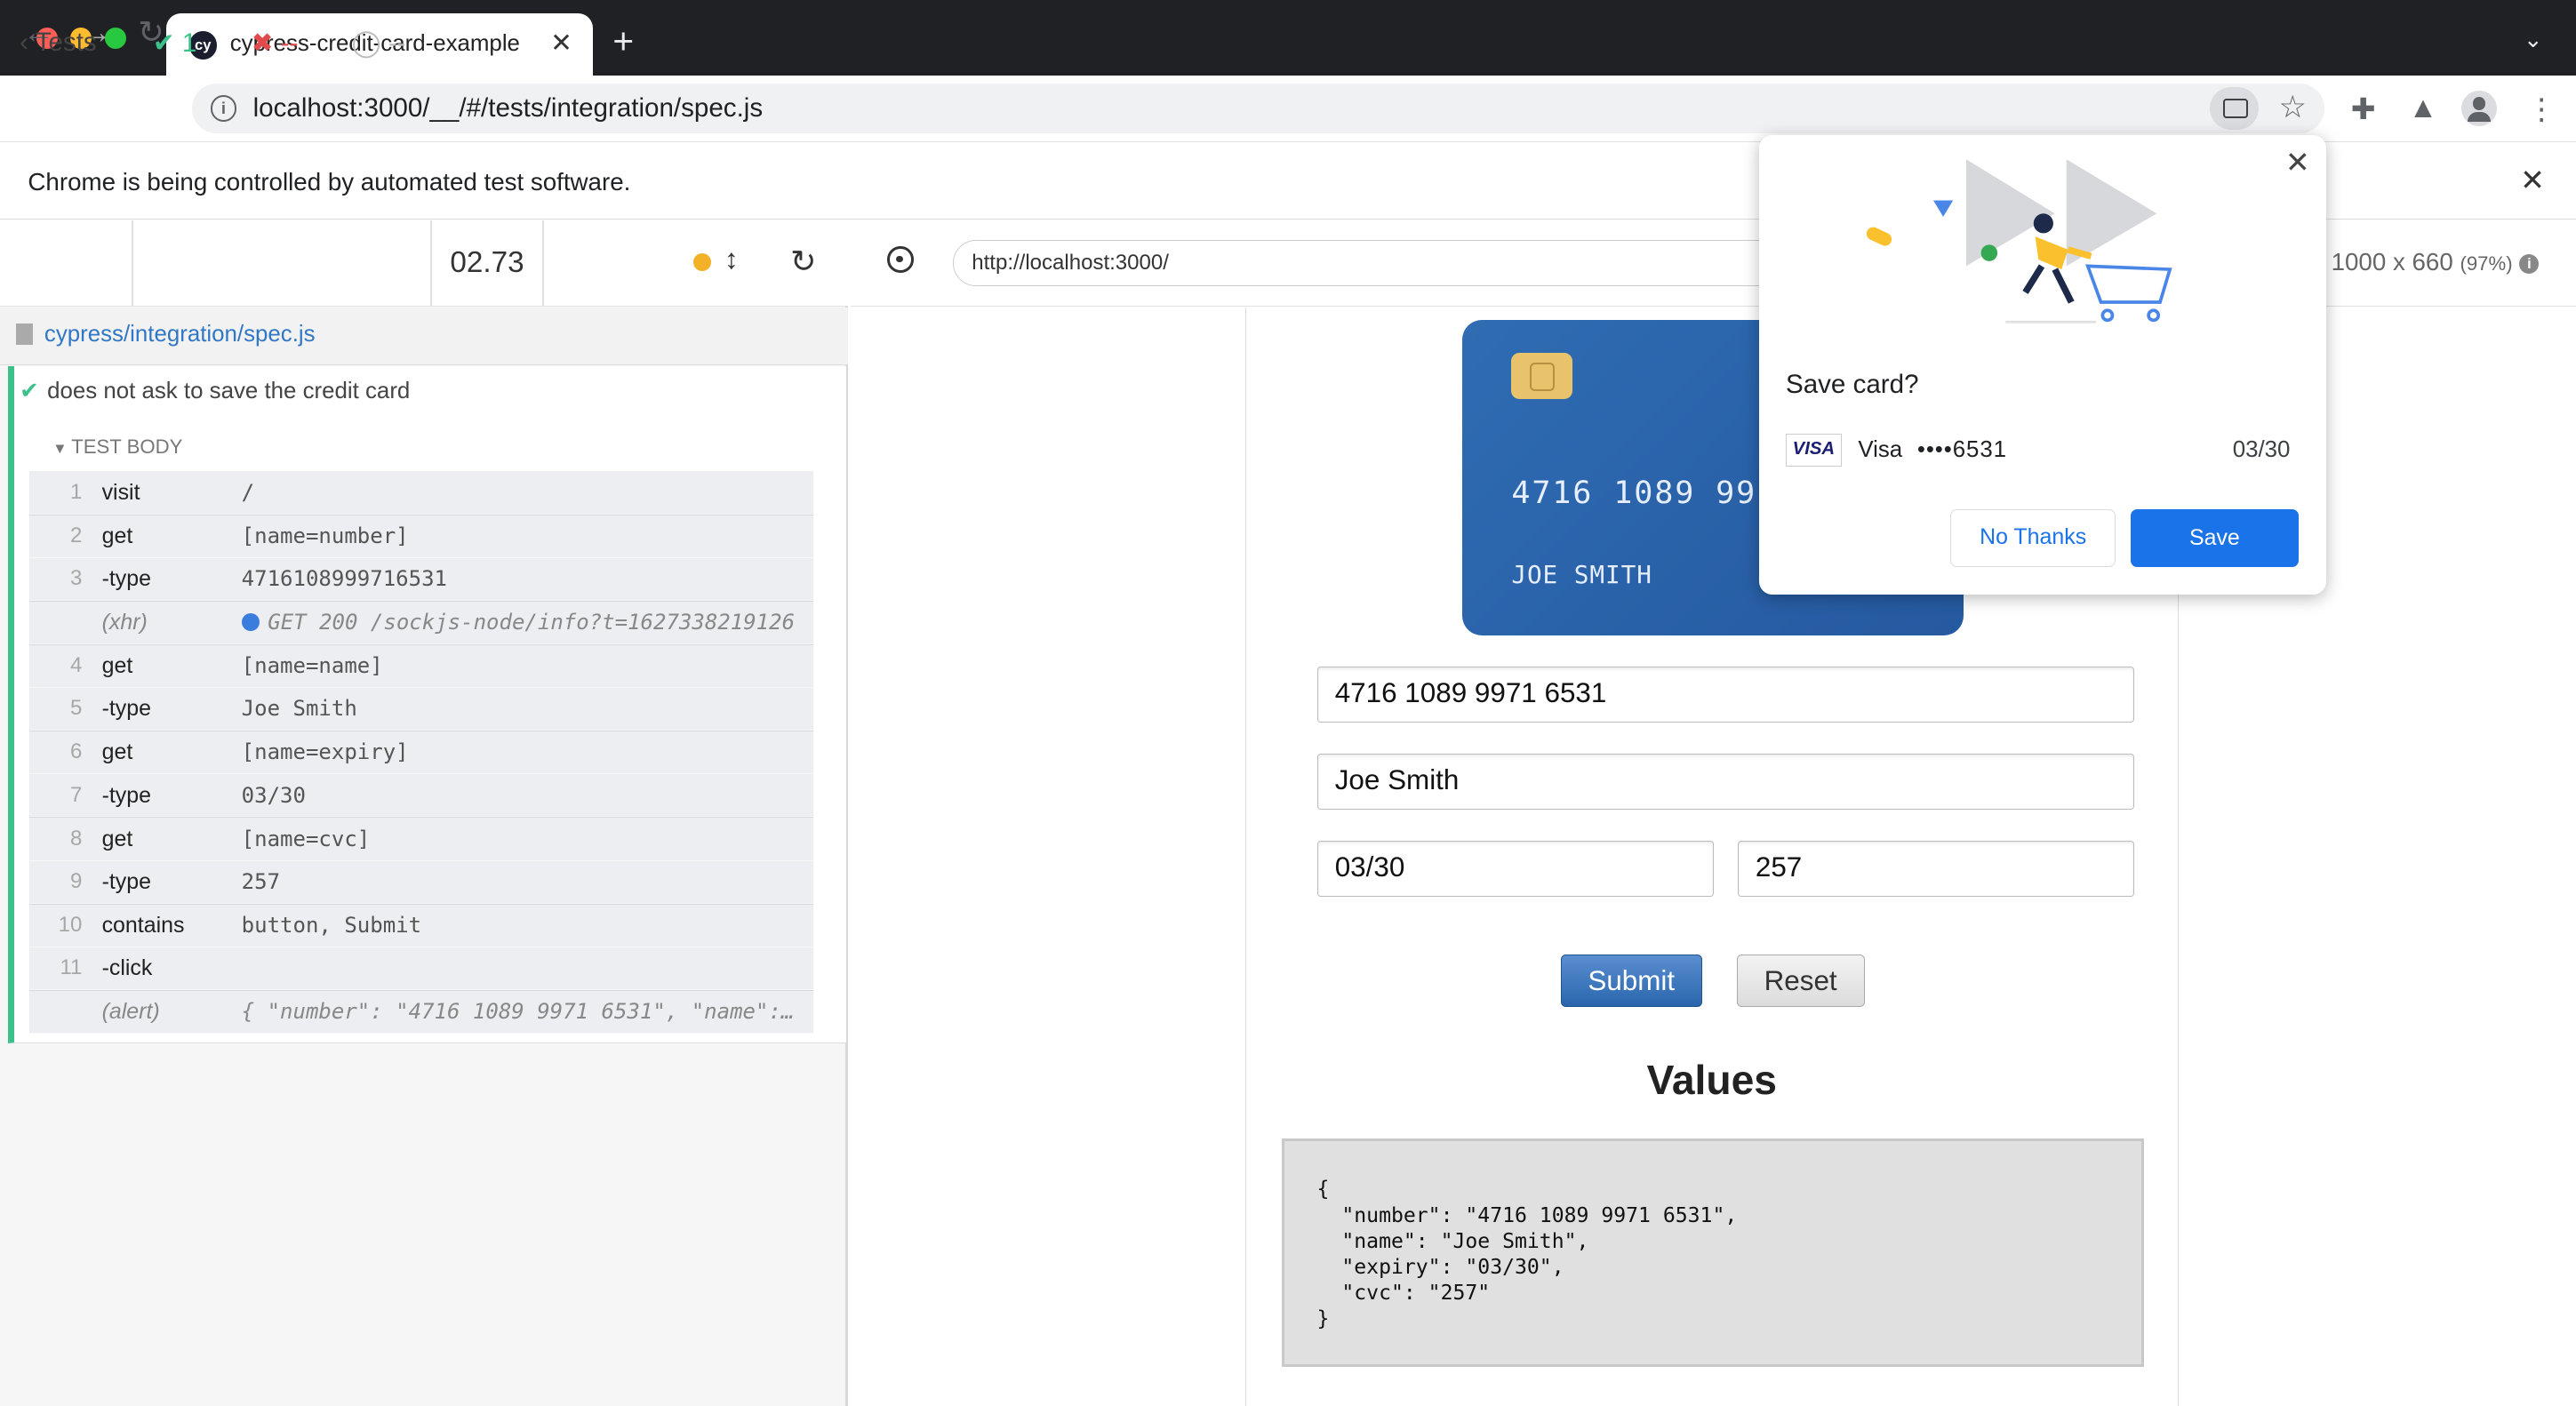 Image resolution: width=2576 pixels, height=1406 pixels. What do you see at coordinates (731, 260) in the screenshot?
I see `auto-scroll-icon: ↕` at bounding box center [731, 260].